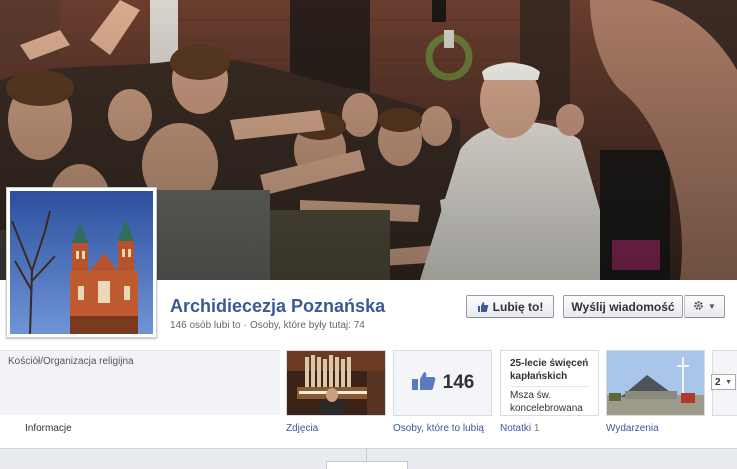  What do you see at coordinates (549, 400) in the screenshot?
I see `note-excerpt: Msza św. koncelebrowana po` at bounding box center [549, 400].